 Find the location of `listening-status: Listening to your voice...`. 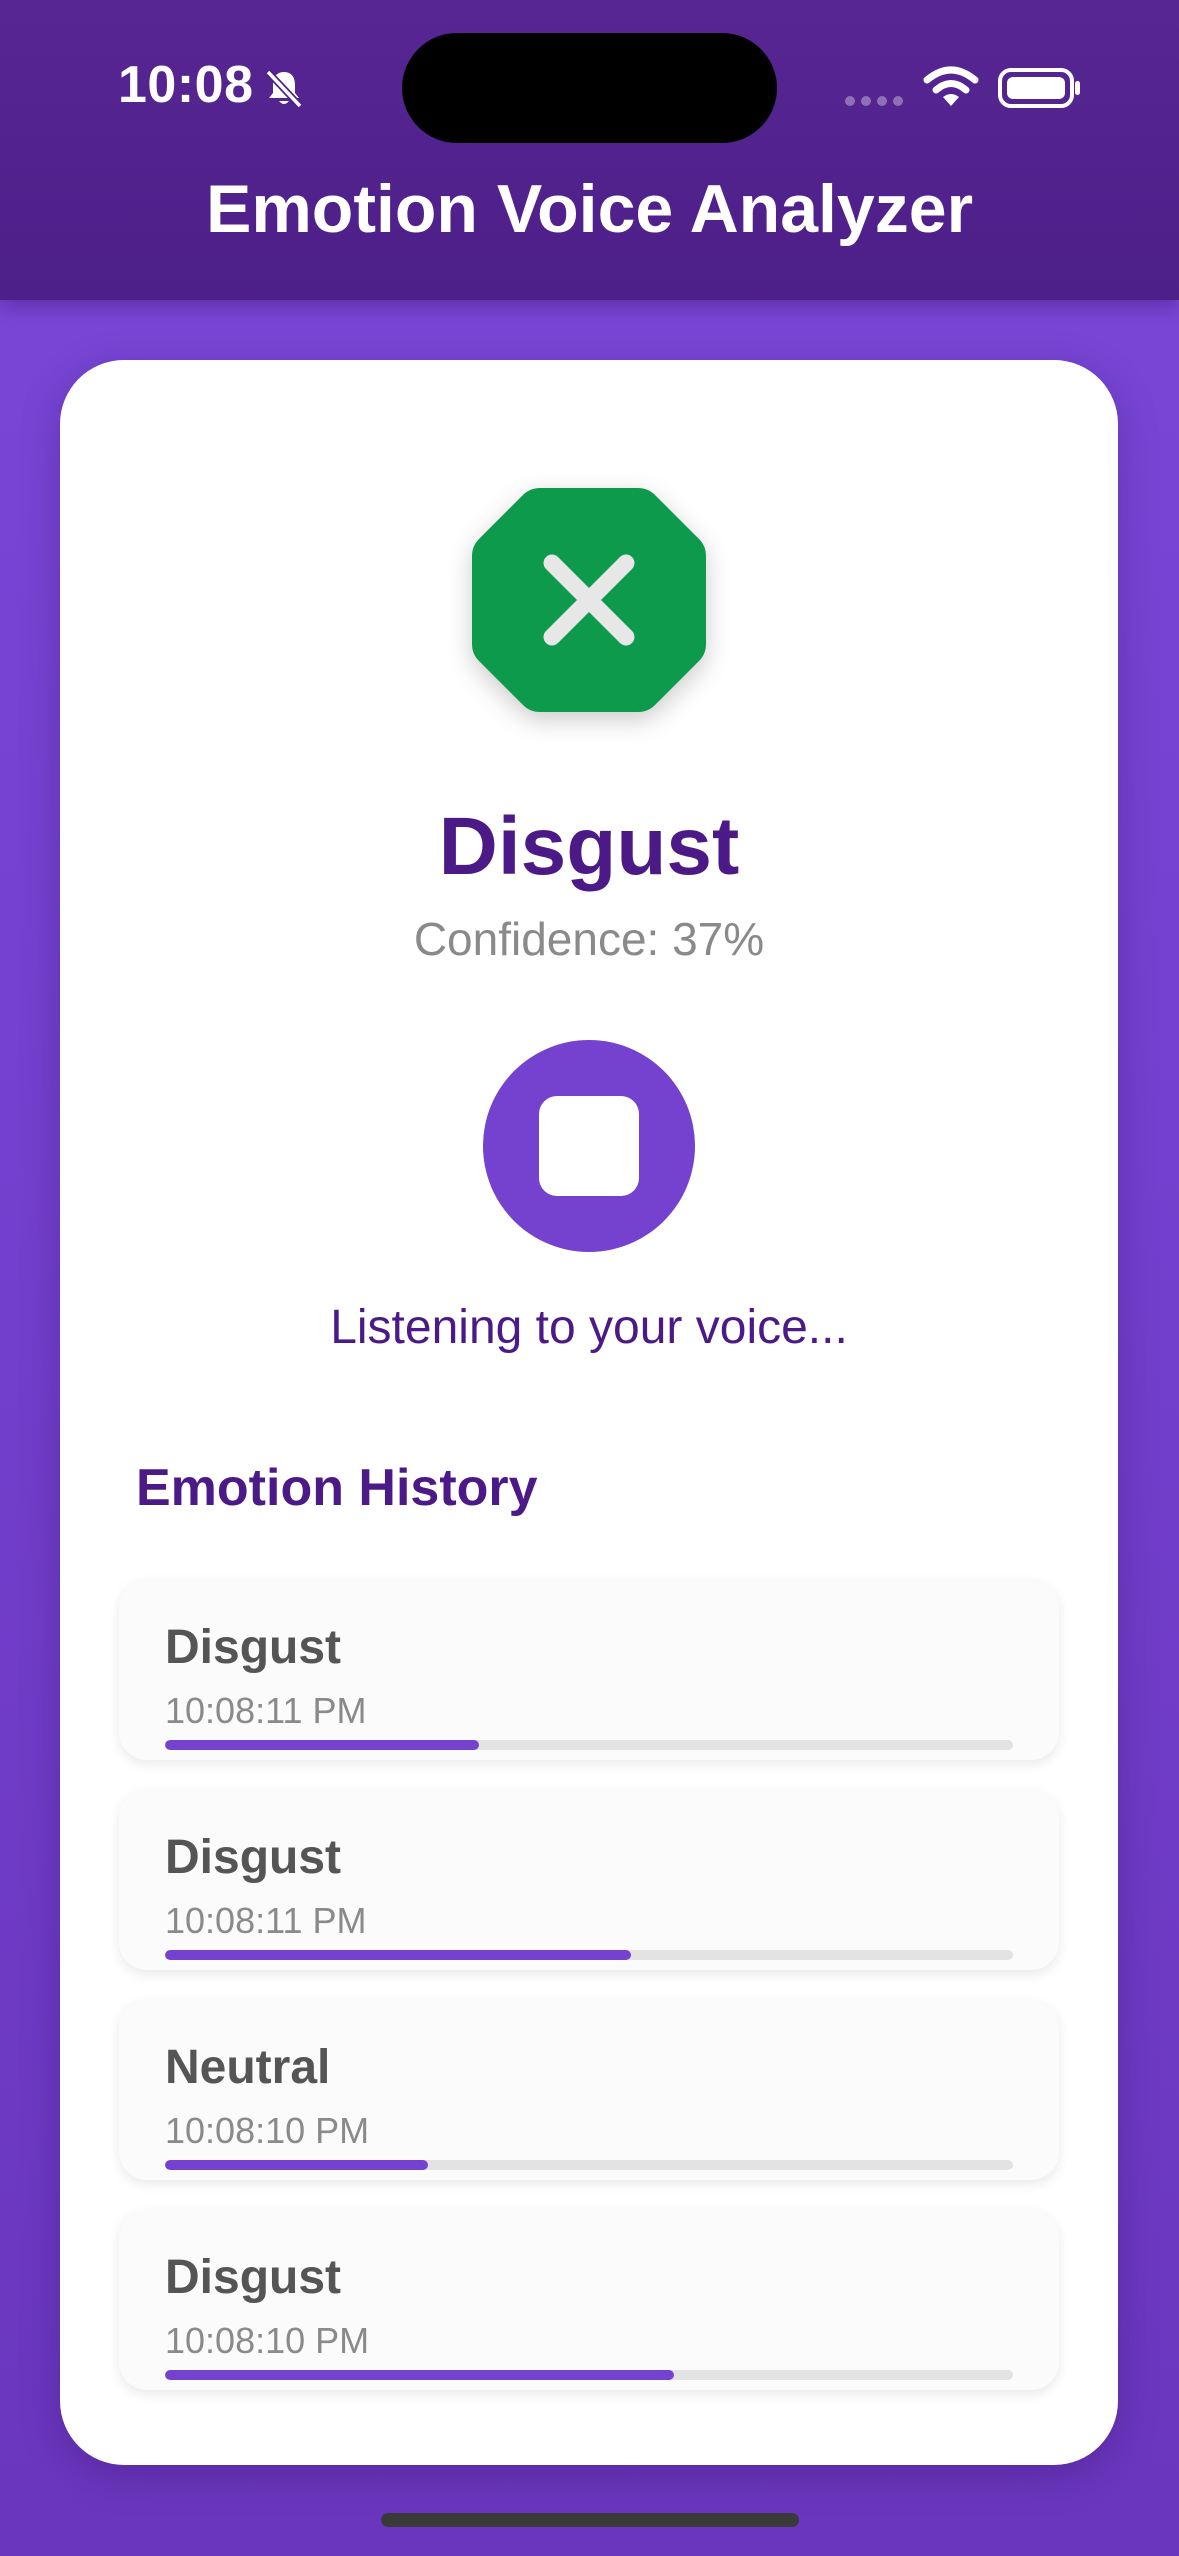

listening-status: Listening to your voice... is located at coordinates (589, 1327).